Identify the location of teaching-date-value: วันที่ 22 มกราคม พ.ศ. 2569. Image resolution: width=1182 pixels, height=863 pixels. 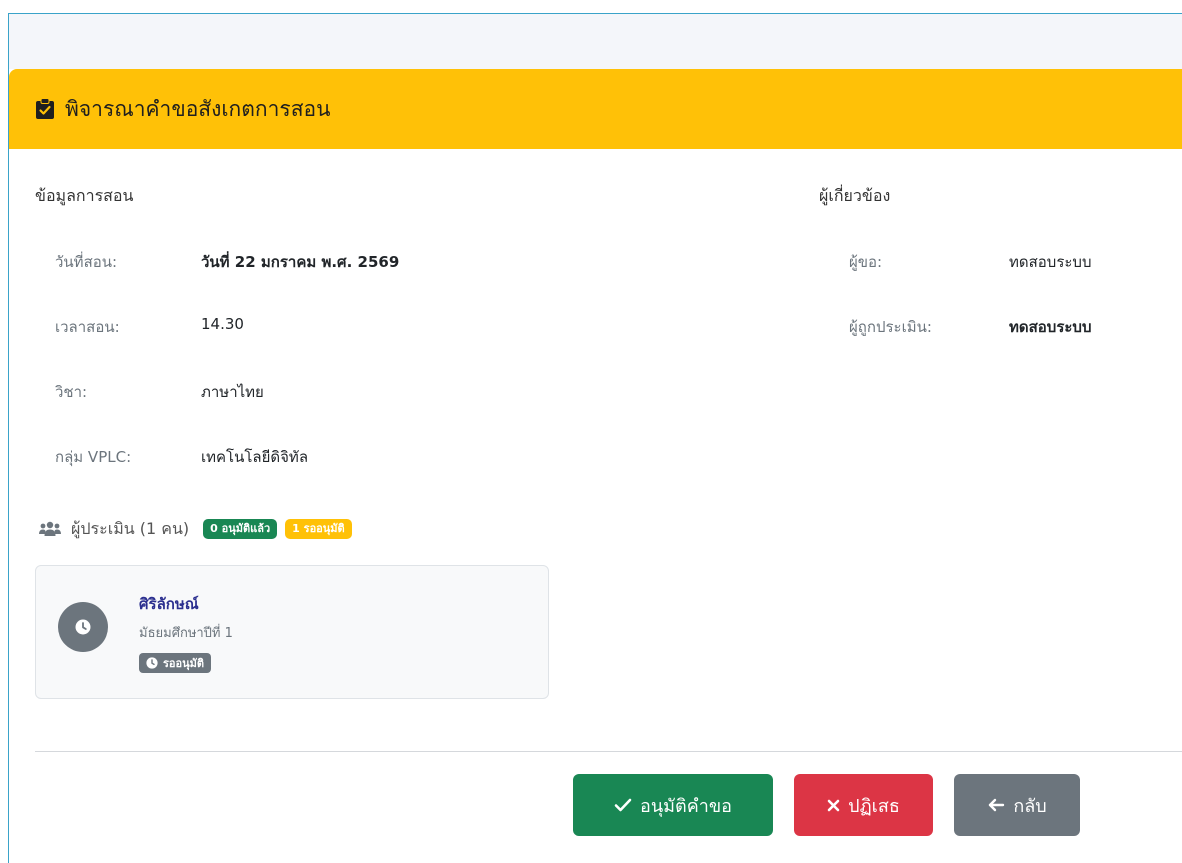
(300, 262).